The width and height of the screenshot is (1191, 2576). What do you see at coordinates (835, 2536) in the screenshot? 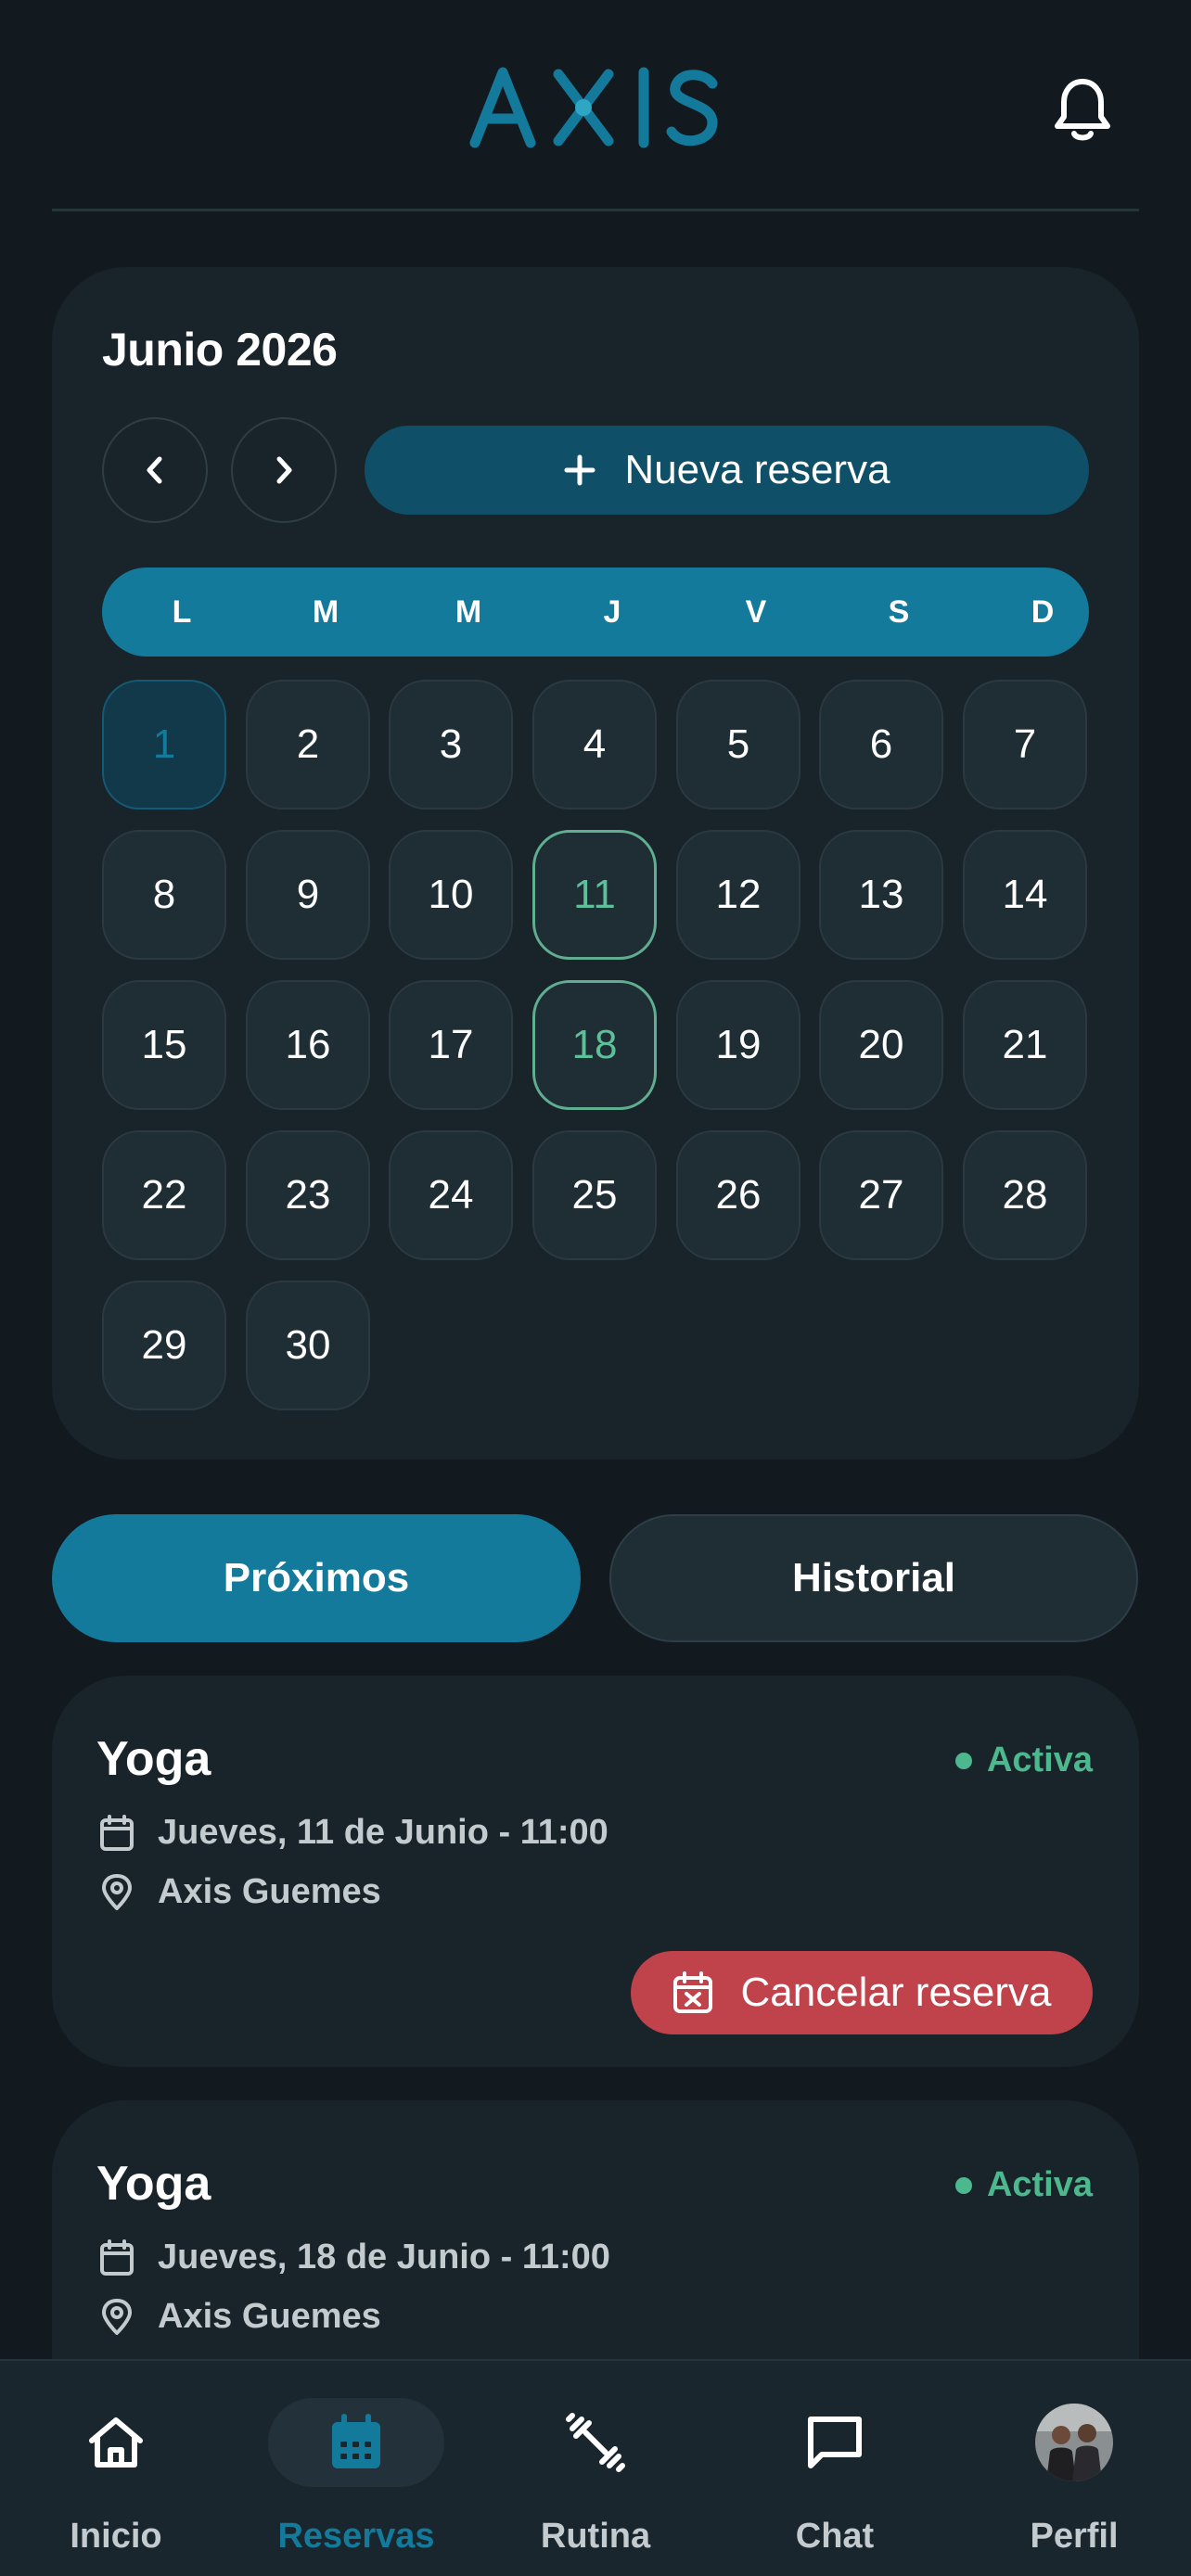
I see `nav-label: Chat` at bounding box center [835, 2536].